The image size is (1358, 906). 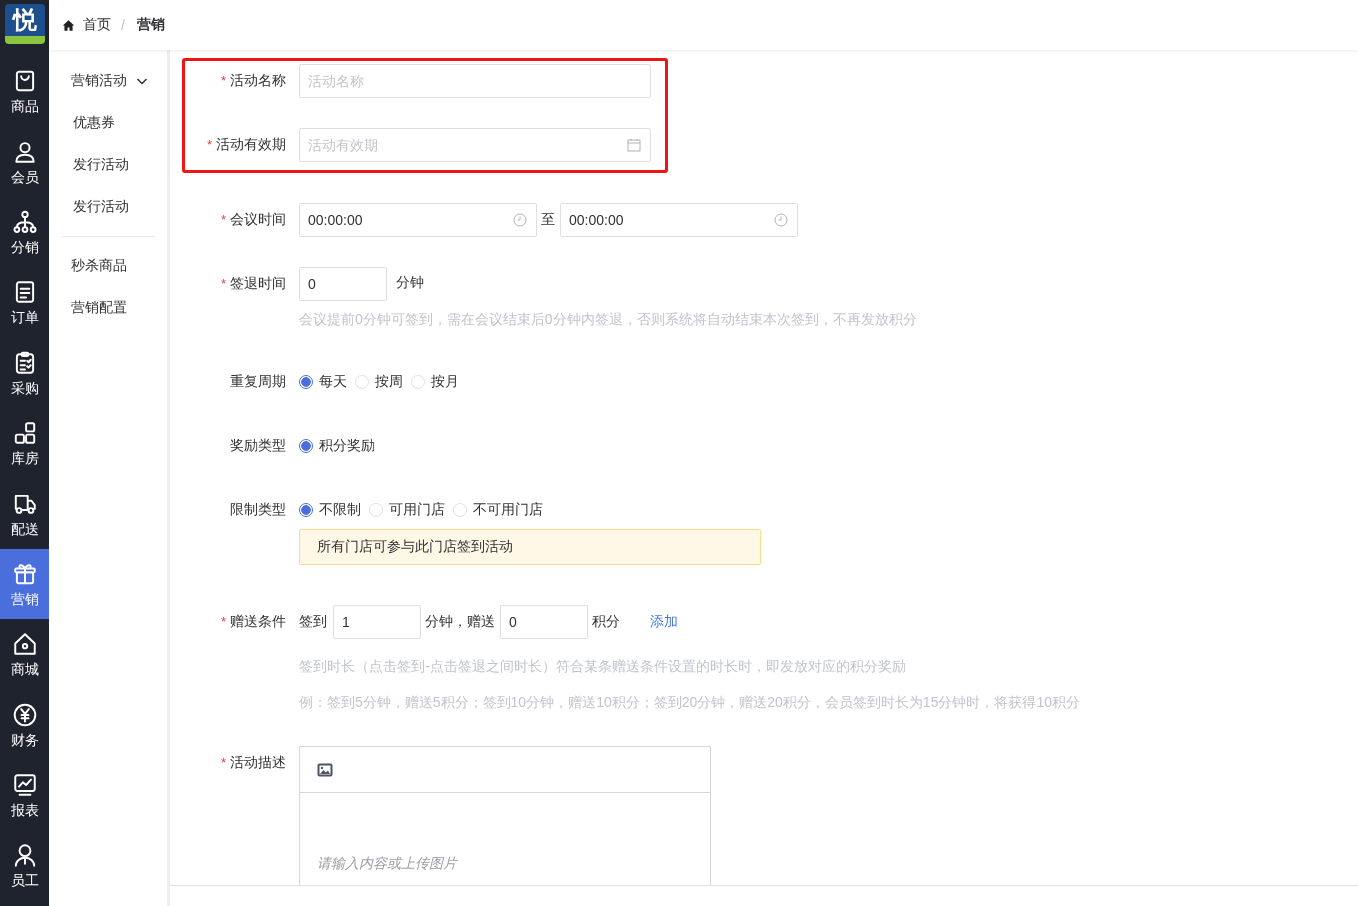 I want to click on nav-label: 财务, so click(x=24, y=739).